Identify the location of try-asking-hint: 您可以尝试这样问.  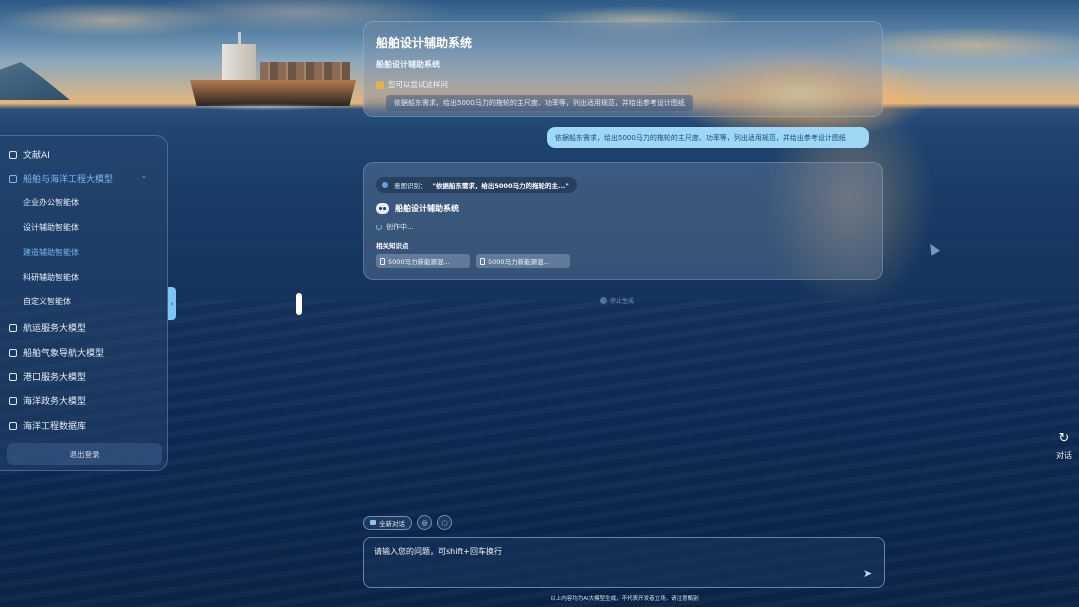
(623, 84).